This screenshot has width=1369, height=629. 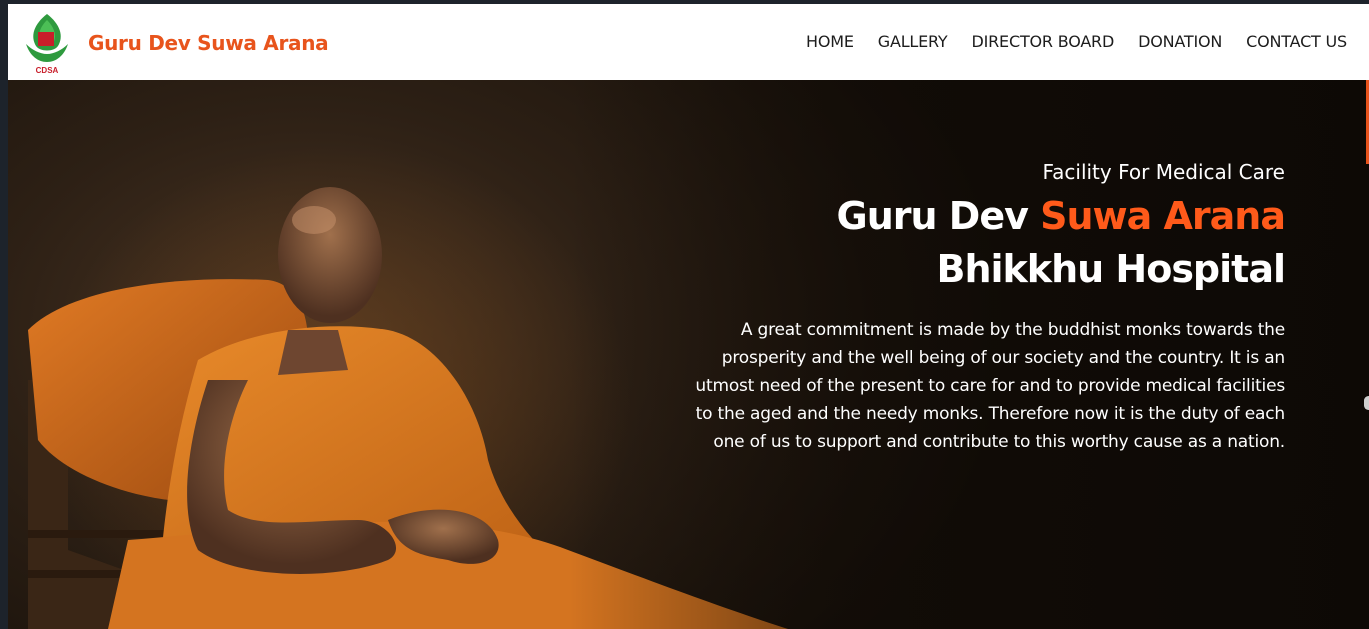 I want to click on hero-eyebrow: Facility For Medical Care, so click(x=1163, y=172).